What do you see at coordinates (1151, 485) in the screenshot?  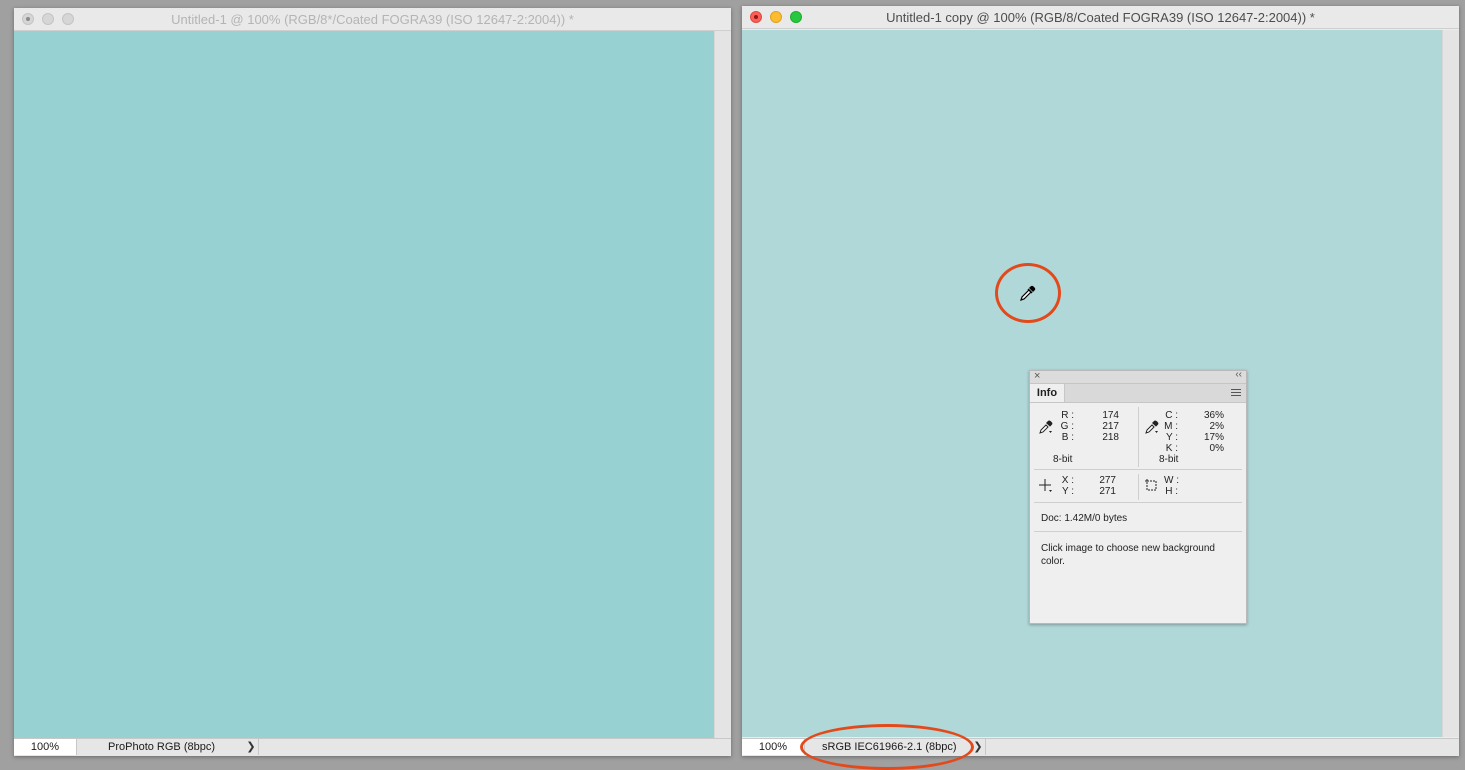 I see `selection-box-icon` at bounding box center [1151, 485].